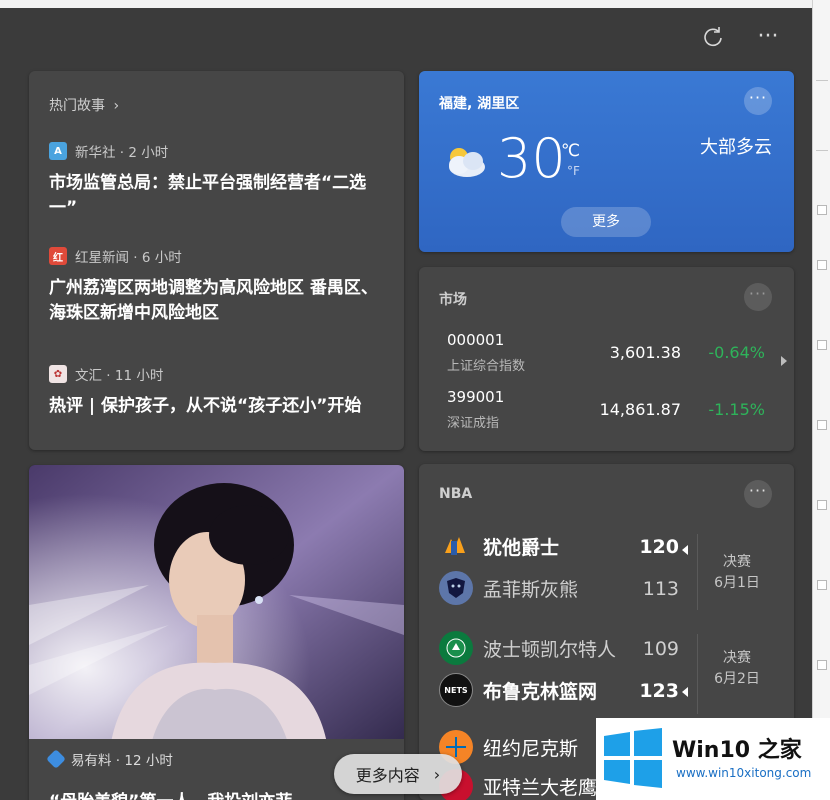 This screenshot has width=830, height=800. Describe the element at coordinates (464, 163) in the screenshot. I see `partly-cloudy-icon` at that location.